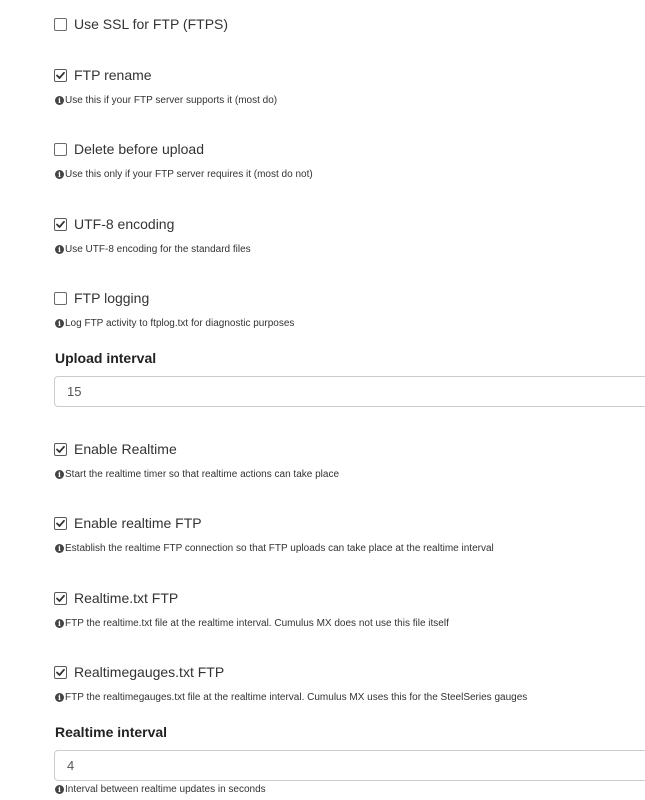 This screenshot has width=645, height=800. Describe the element at coordinates (106, 358) in the screenshot. I see `upload-interval-label: Upload interval` at that location.